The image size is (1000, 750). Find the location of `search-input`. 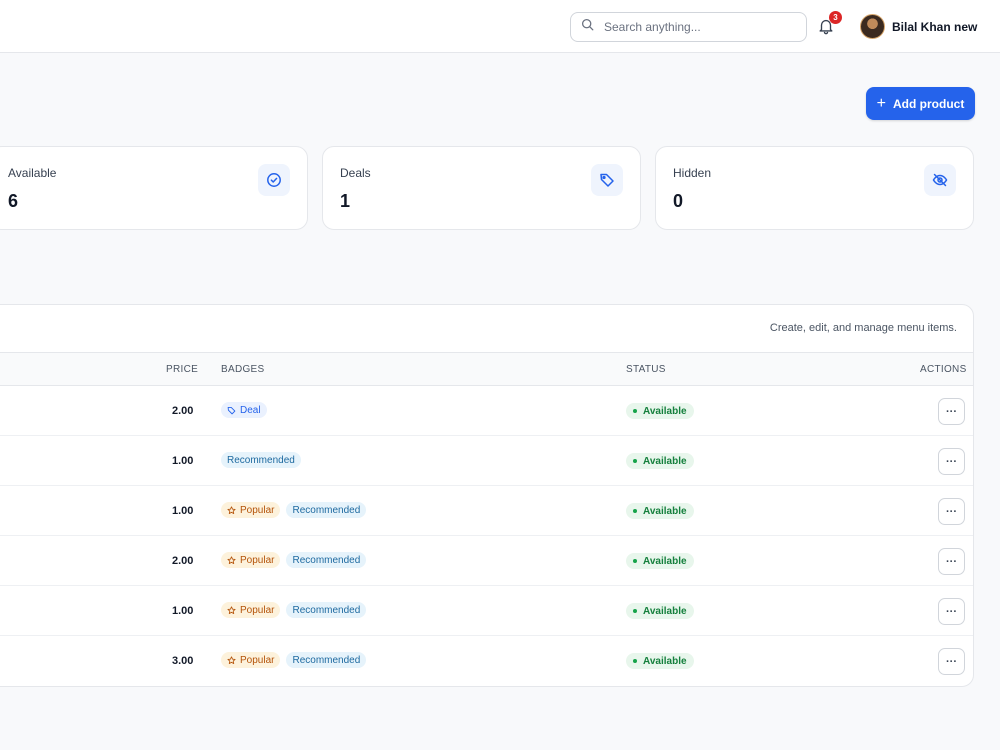

search-input is located at coordinates (694, 27).